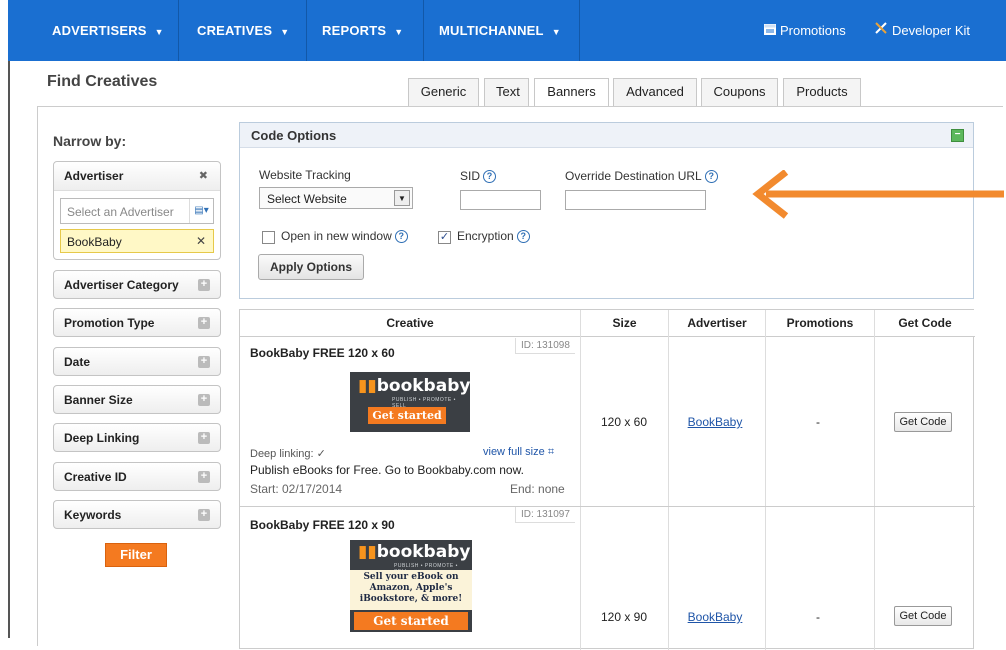 Image resolution: width=1006 pixels, height=650 pixels. What do you see at coordinates (444, 237) in the screenshot?
I see `encryption-checkbox: ✓` at bounding box center [444, 237].